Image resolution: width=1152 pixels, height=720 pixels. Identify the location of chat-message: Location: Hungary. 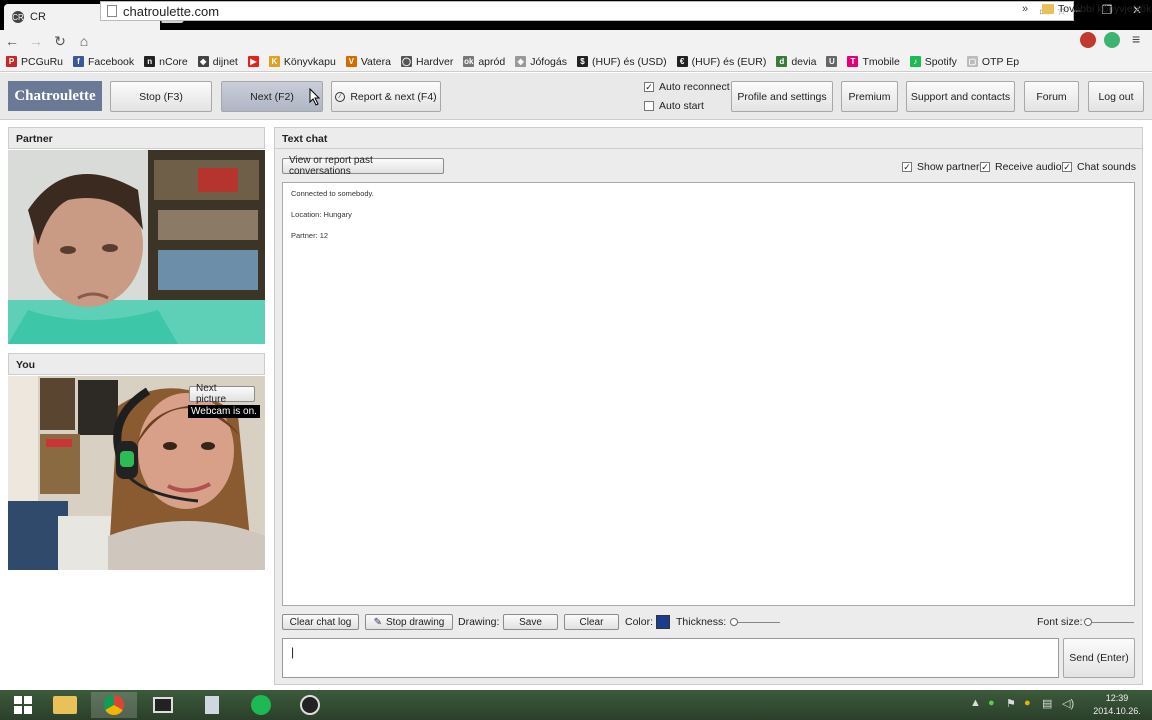
(321, 214).